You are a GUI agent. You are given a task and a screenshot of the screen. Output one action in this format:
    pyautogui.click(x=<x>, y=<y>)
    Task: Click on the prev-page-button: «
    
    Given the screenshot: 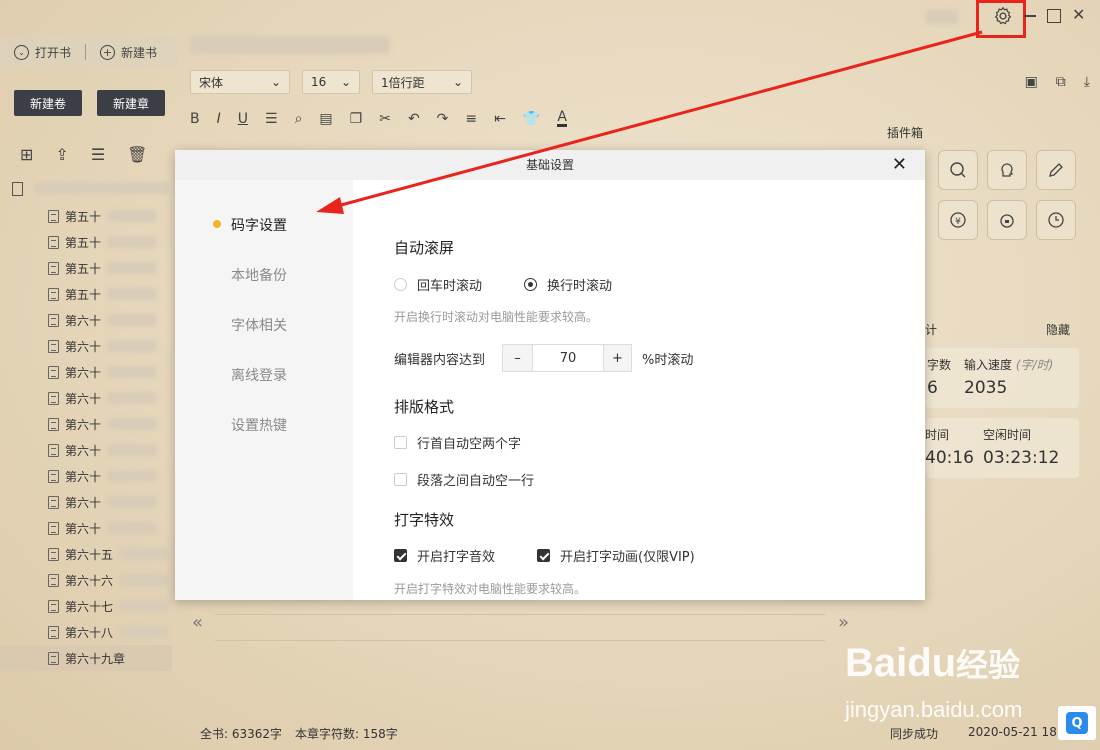 What is the action you would take?
    pyautogui.click(x=197, y=622)
    